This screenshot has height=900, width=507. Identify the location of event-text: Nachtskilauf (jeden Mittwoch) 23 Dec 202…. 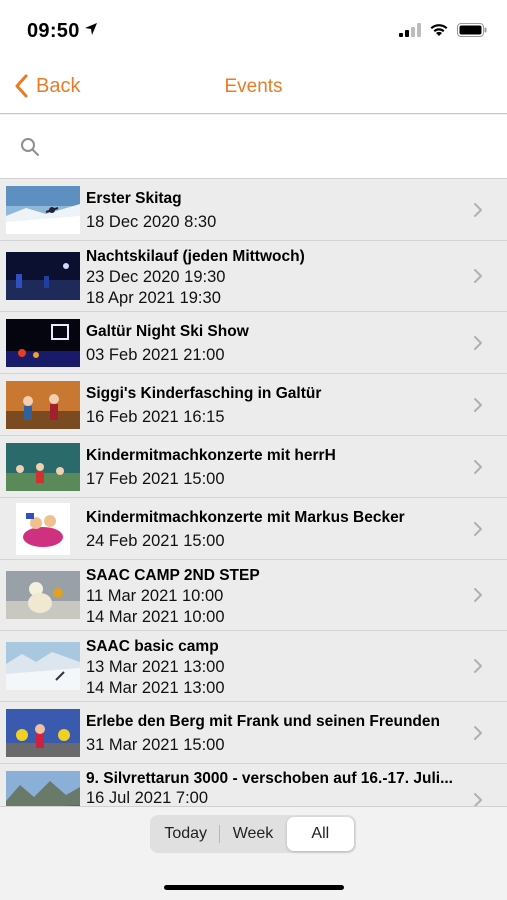
(276, 278).